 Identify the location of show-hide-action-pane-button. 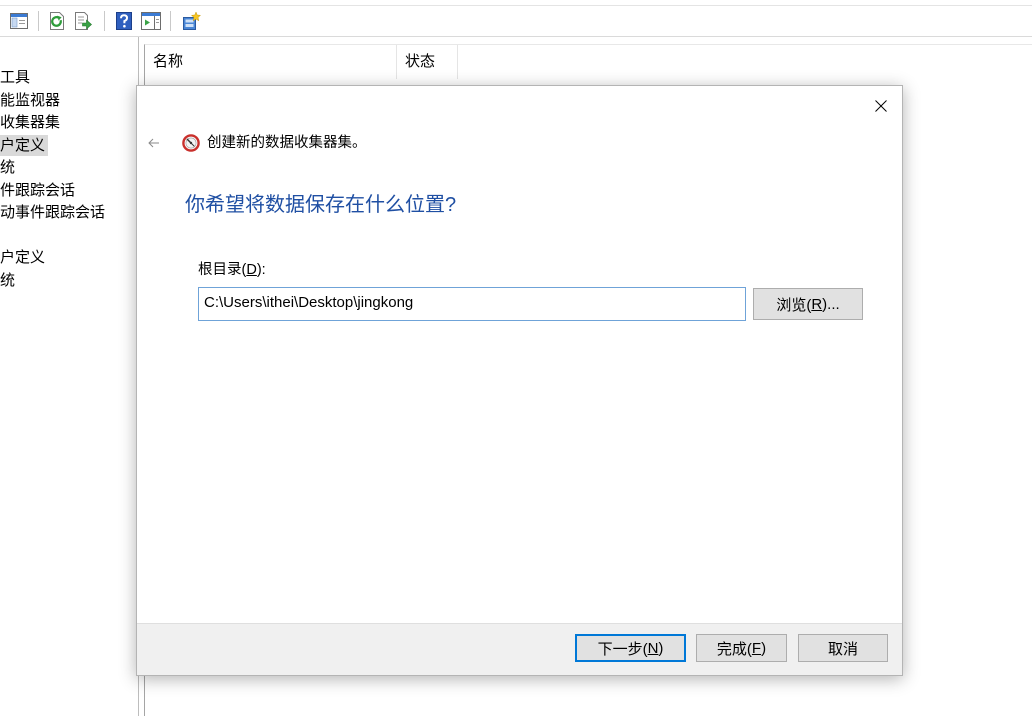
(151, 21).